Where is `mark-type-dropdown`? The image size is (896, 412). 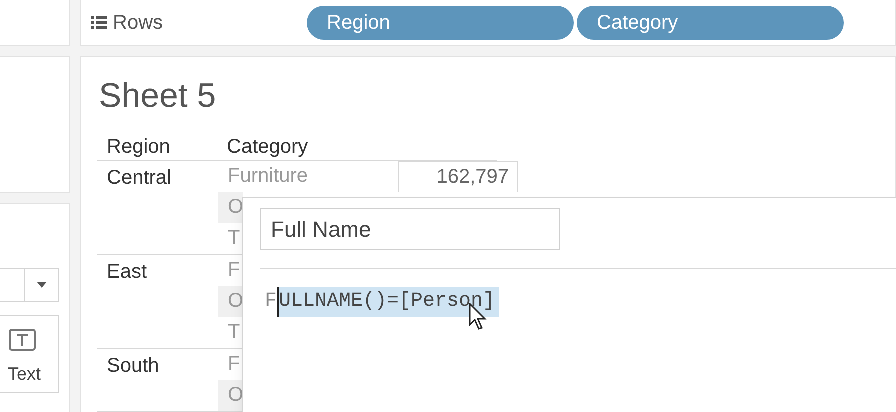
mark-type-dropdown is located at coordinates (29, 285).